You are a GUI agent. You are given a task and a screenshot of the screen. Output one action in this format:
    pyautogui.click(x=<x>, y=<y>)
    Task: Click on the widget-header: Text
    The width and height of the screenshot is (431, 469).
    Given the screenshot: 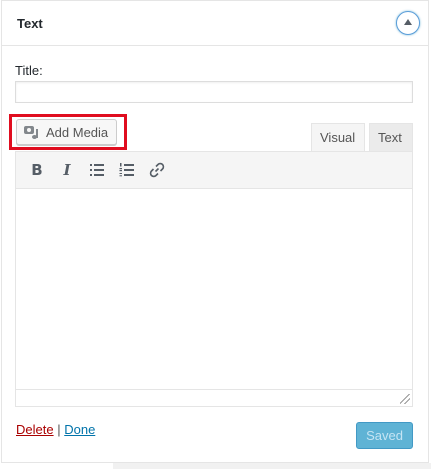 What is the action you would take?
    pyautogui.click(x=215, y=23)
    